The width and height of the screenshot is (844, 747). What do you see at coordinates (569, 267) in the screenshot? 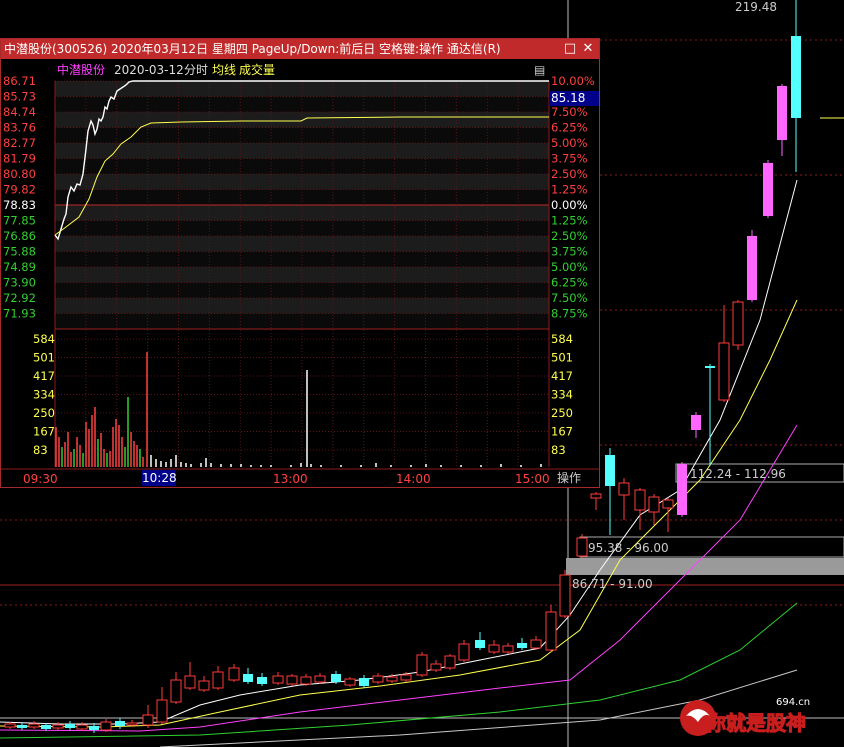
I see `pct-axis-label: 5.00%` at bounding box center [569, 267].